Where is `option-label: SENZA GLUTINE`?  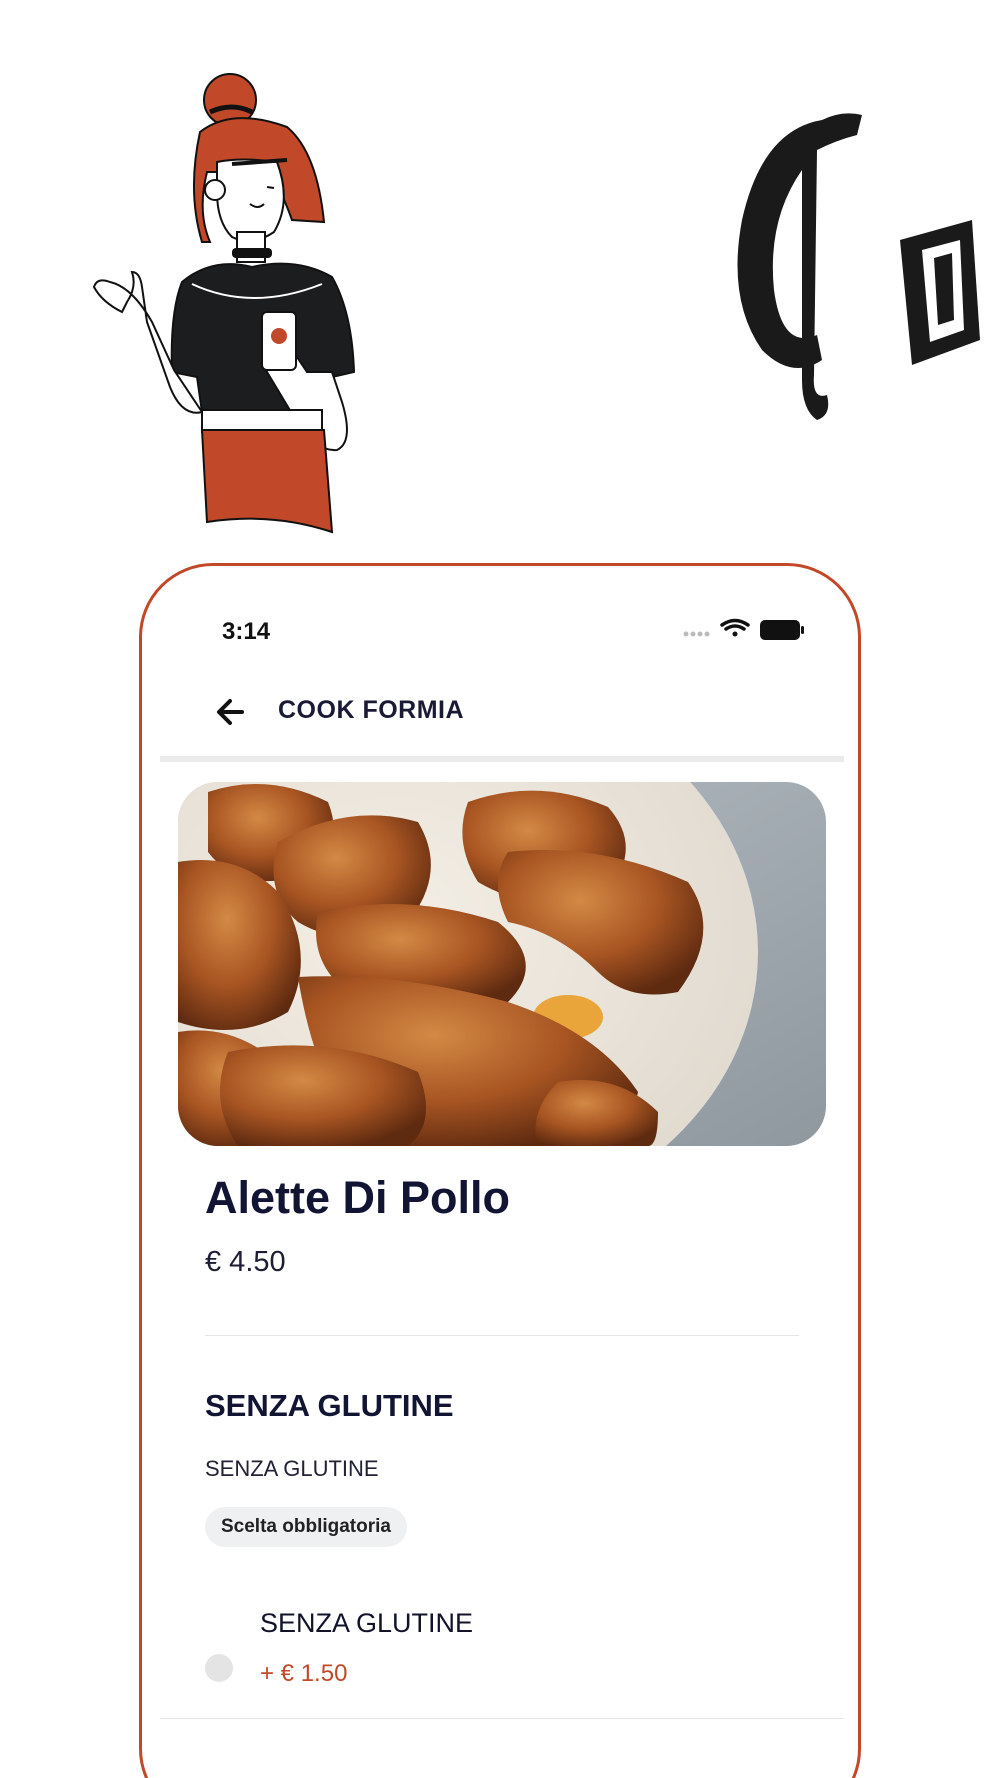 option-label: SENZA GLUTINE is located at coordinates (367, 1623).